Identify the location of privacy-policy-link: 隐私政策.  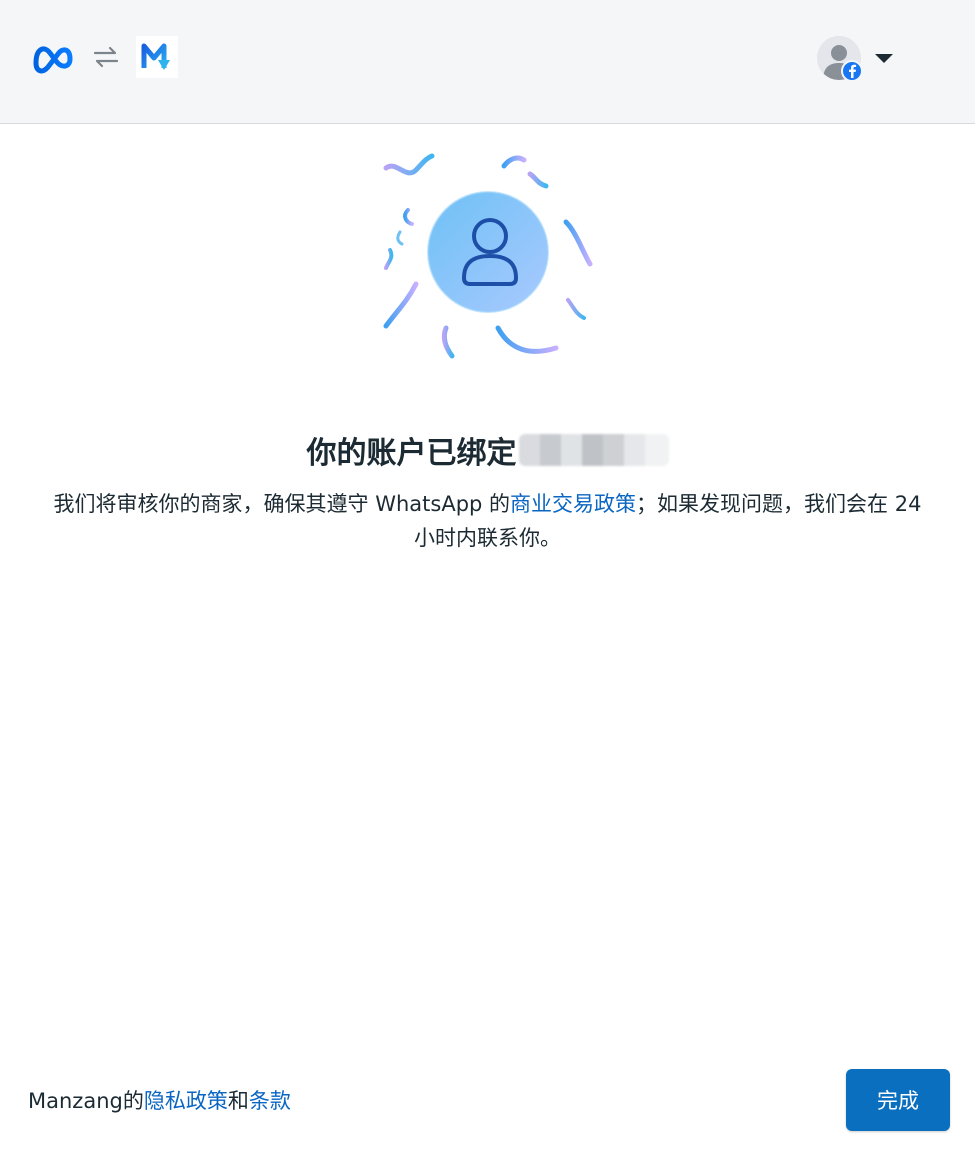
(186, 1101).